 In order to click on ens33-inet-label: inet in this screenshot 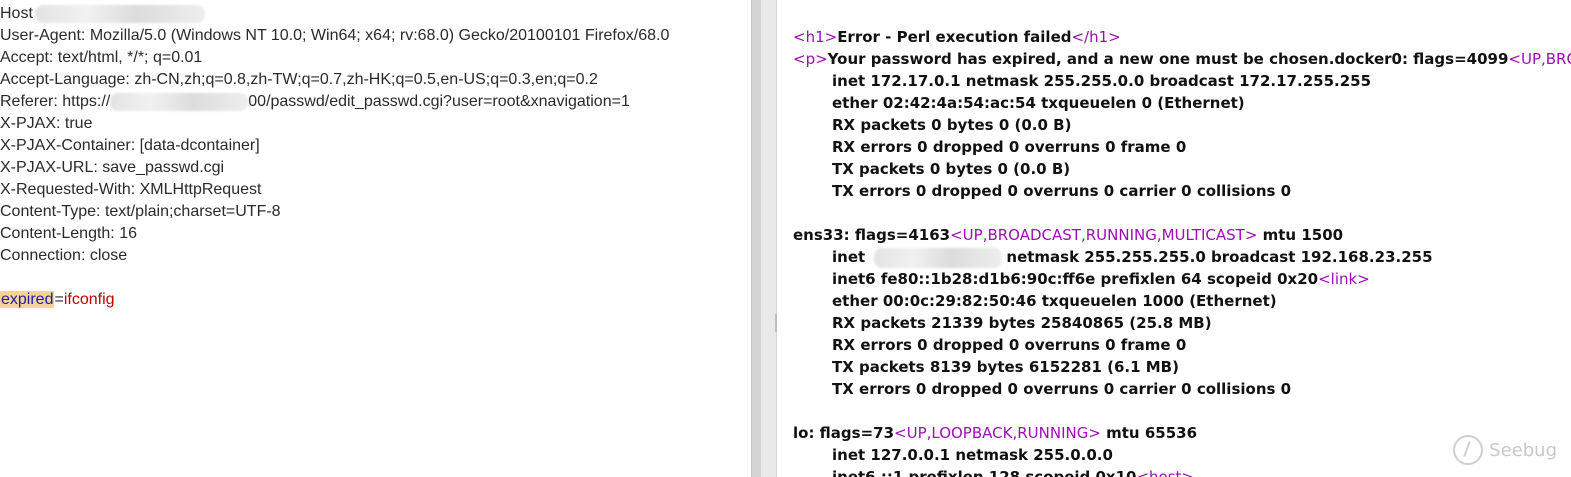, I will do `click(851, 257)`.